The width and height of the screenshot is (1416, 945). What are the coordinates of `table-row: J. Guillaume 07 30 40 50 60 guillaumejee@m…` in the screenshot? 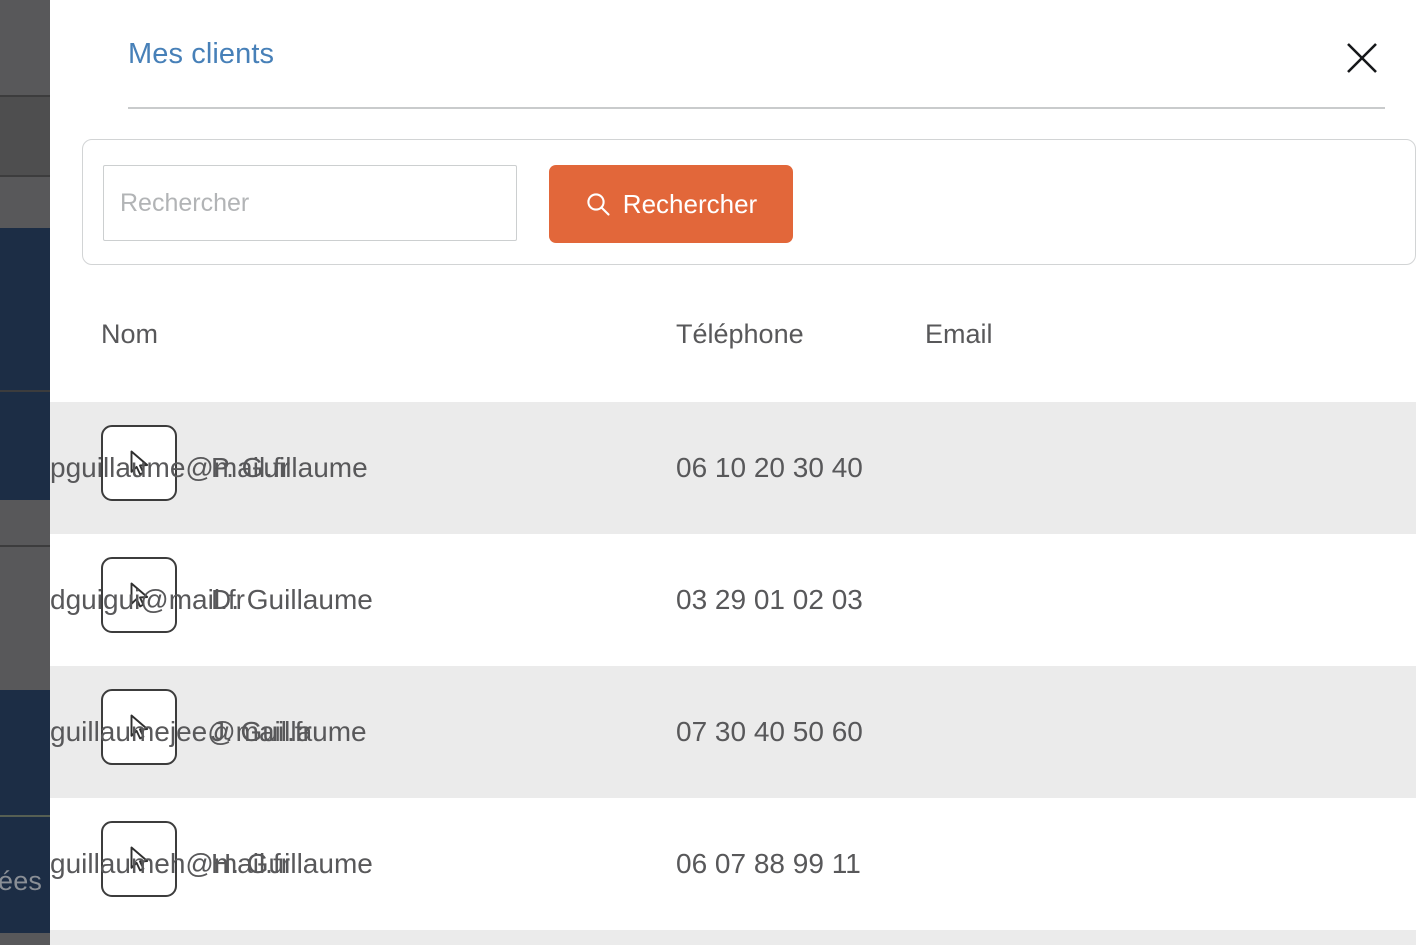 It's located at (733, 732).